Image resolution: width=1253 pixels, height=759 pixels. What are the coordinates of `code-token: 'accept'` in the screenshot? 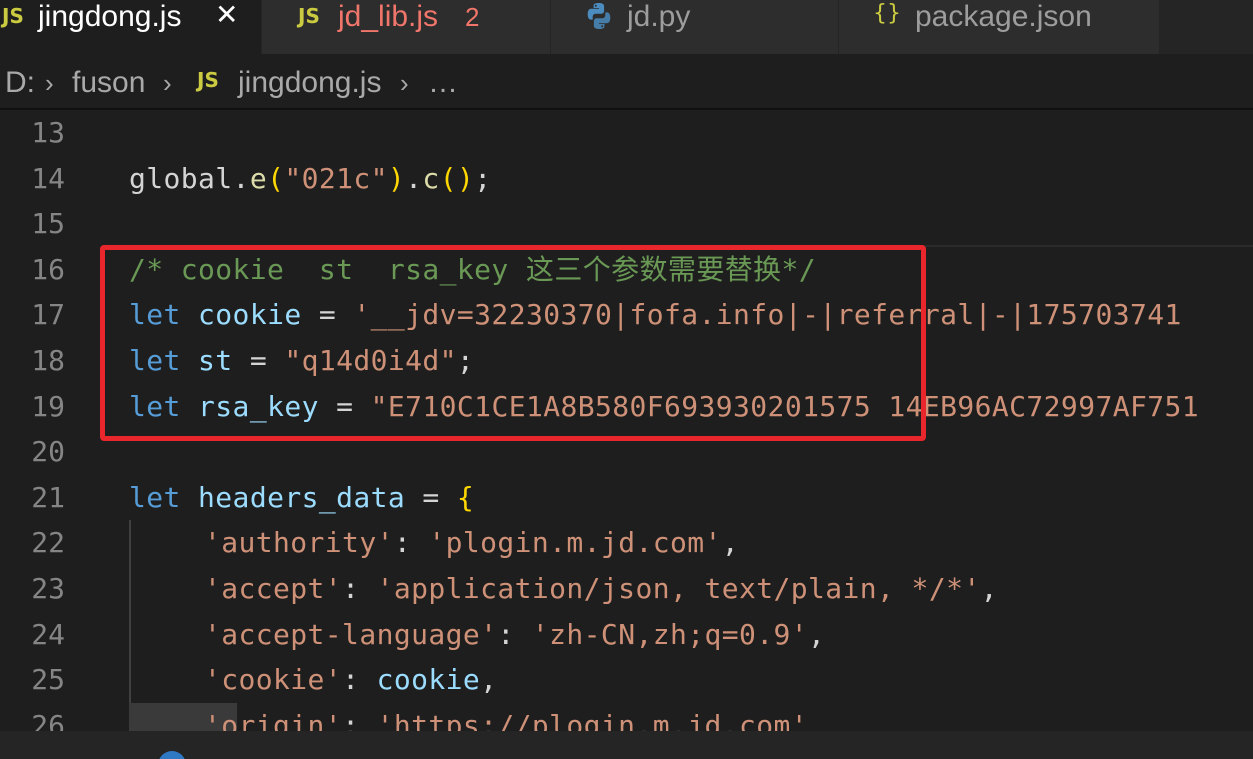 It's located at (273, 588).